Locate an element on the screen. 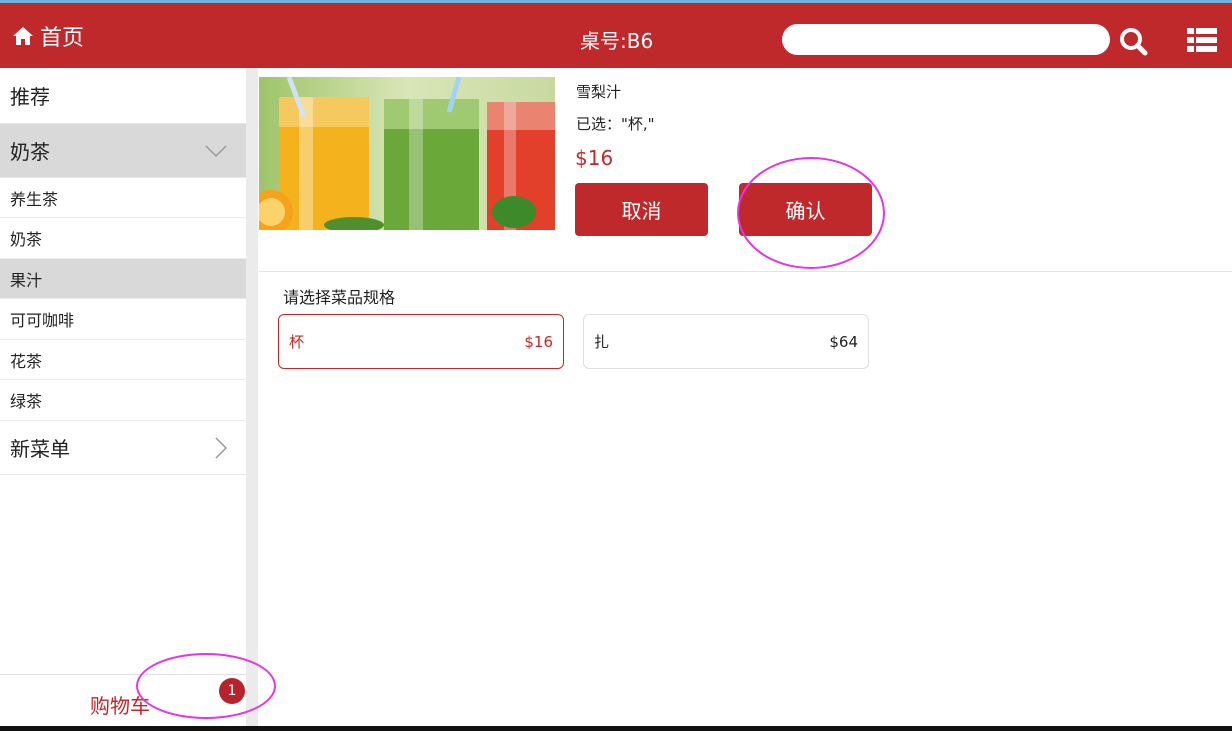 The height and width of the screenshot is (731, 1232). subcategory-label: 绿茶 is located at coordinates (26, 401).